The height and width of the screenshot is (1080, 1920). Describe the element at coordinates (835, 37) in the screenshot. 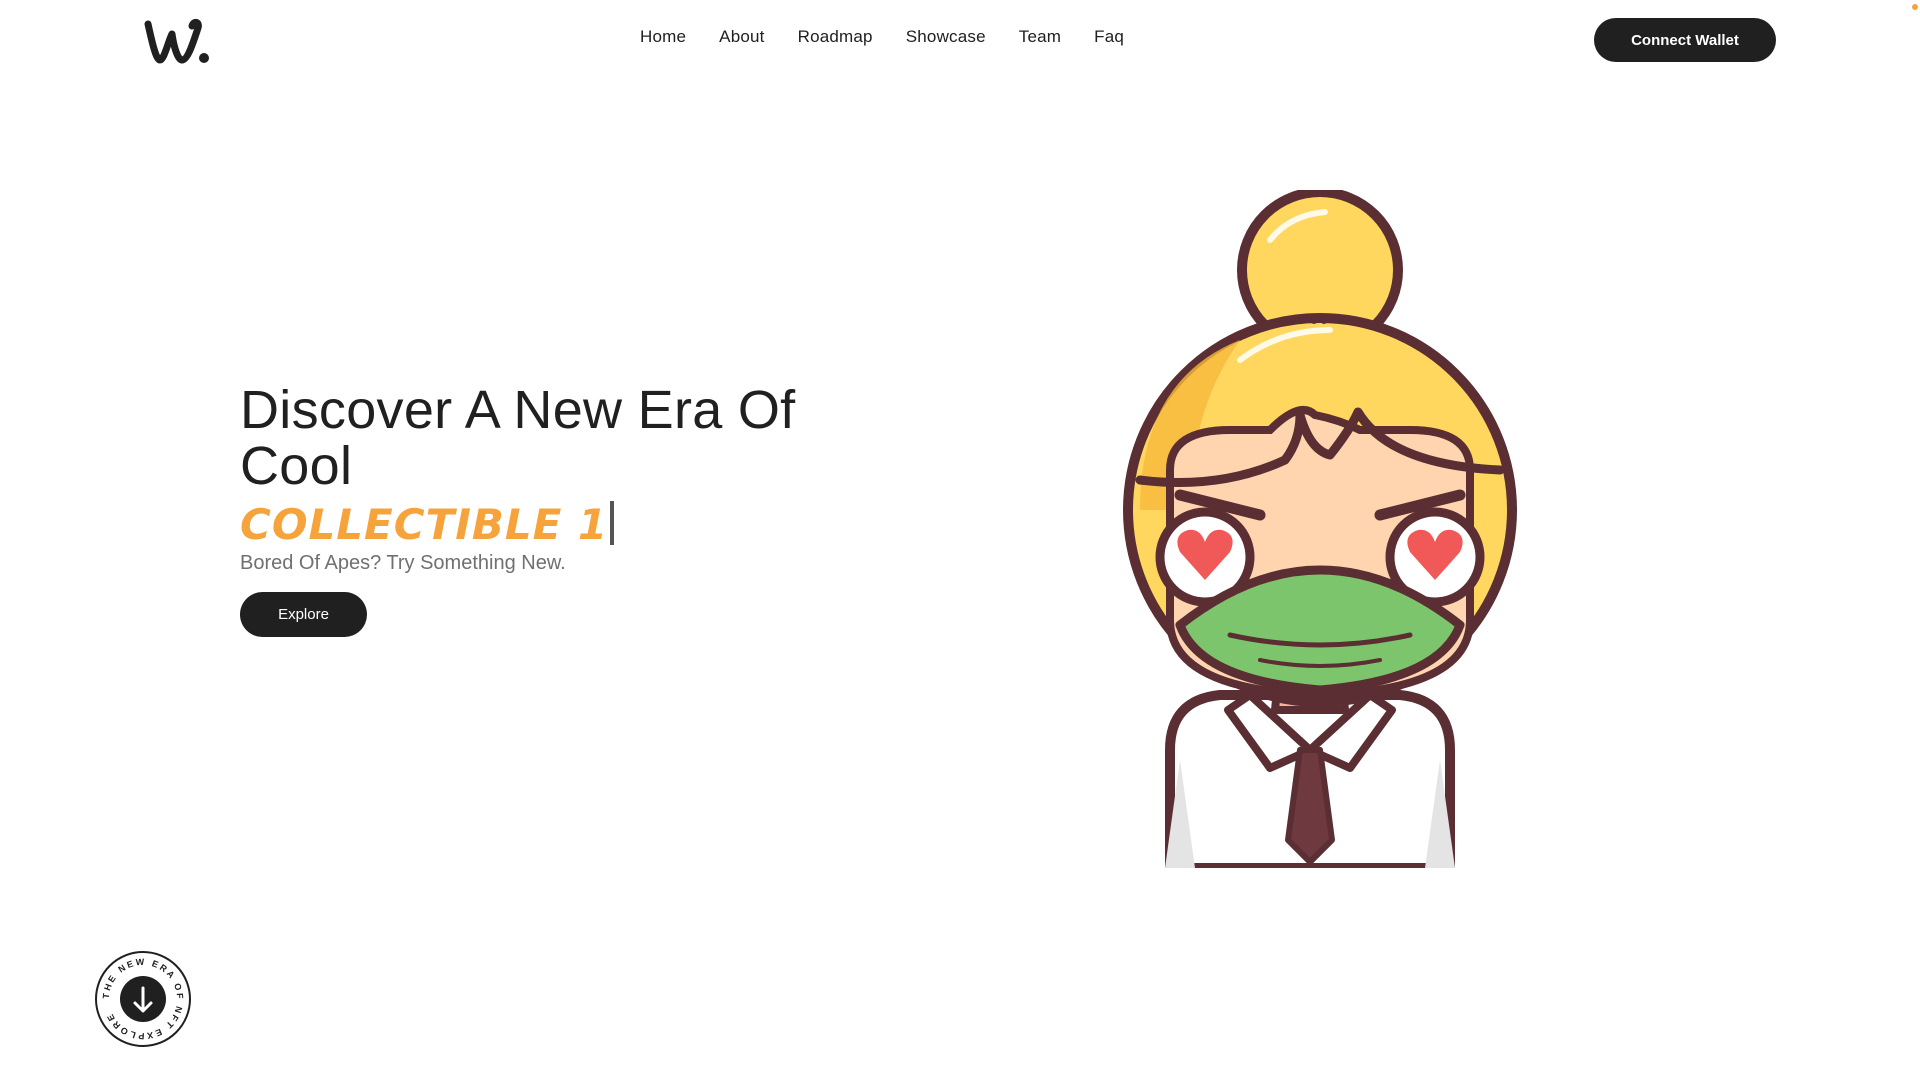

I see `nav-roadmap: Roadmap` at that location.